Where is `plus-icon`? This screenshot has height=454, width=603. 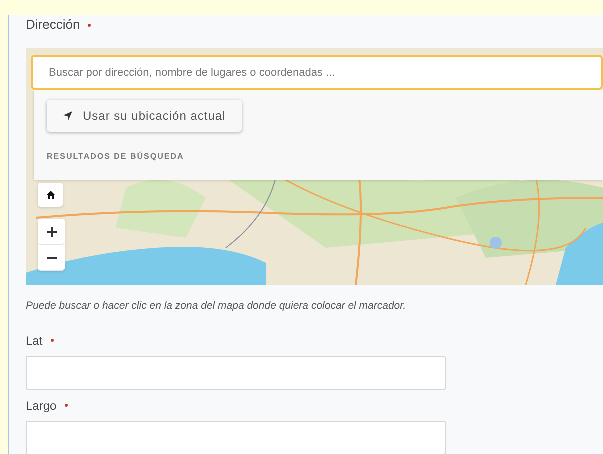 plus-icon is located at coordinates (52, 232).